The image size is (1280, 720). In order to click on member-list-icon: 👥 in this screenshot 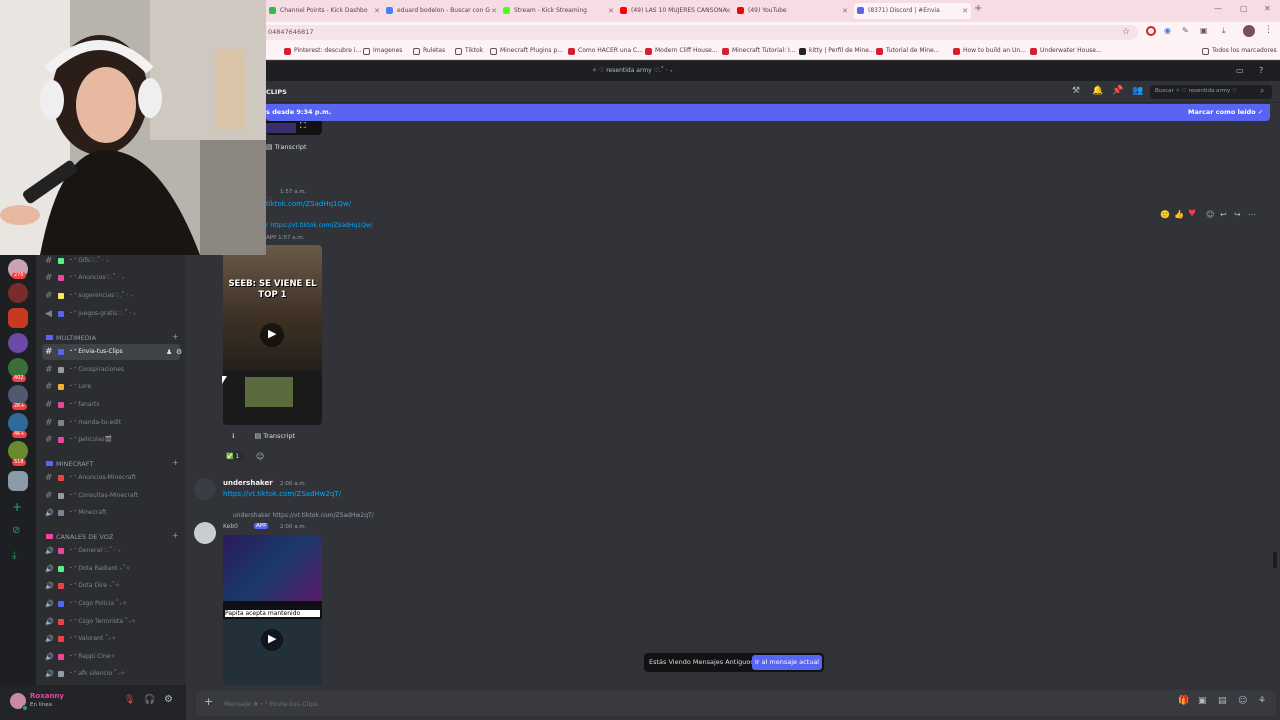, I will do `click(1137, 91)`.